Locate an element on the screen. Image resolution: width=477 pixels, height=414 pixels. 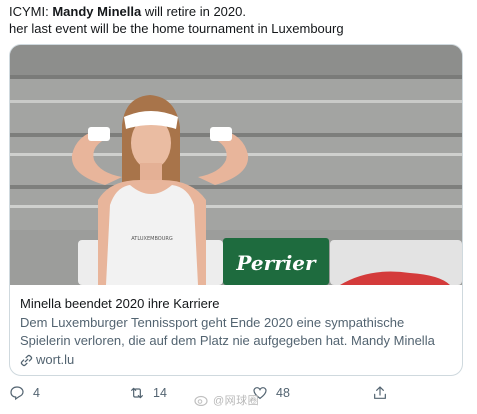
tweet-prefix: ICYMI: is located at coordinates (31, 11).